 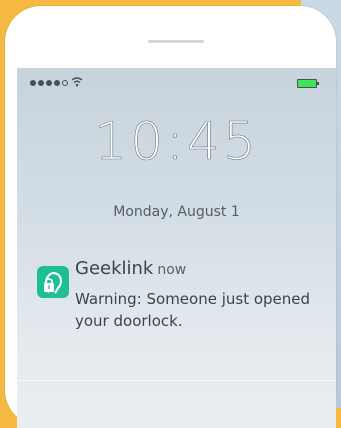 I want to click on geeklink-lock-icon, so click(x=53, y=282).